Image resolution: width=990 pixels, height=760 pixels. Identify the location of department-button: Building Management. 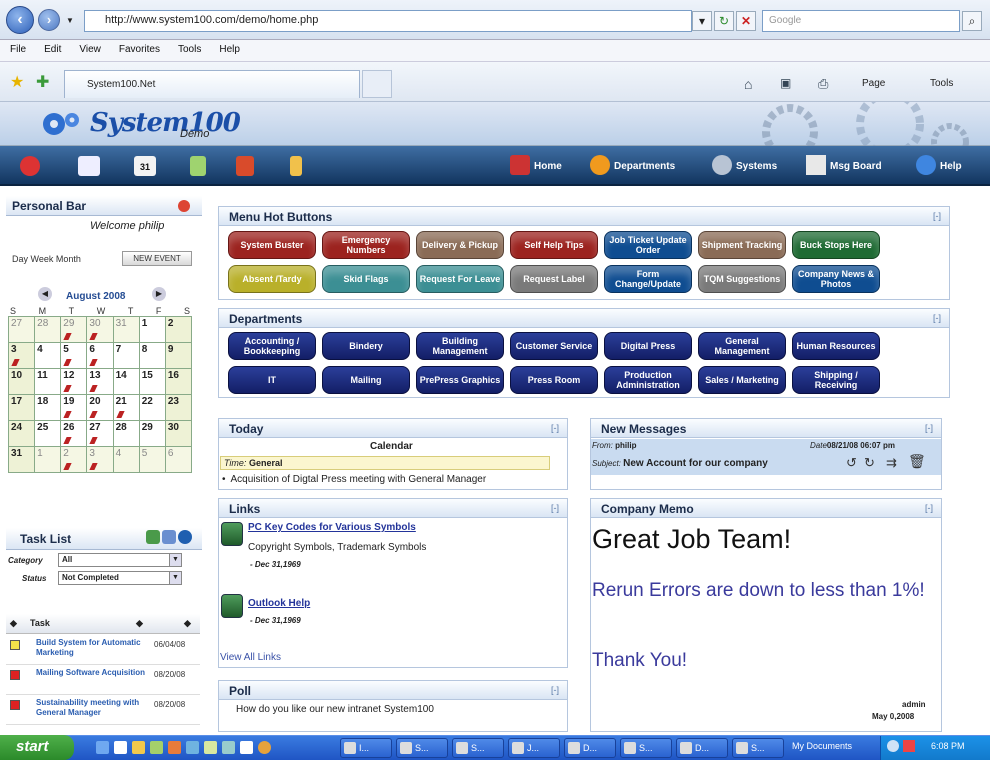
(460, 346).